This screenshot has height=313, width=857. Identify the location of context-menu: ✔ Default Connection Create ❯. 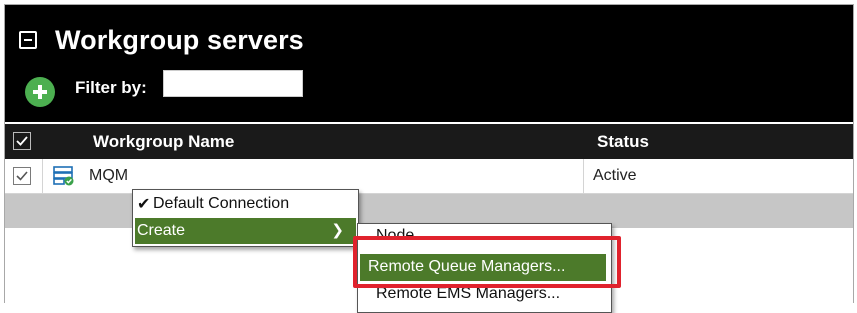
(245, 218).